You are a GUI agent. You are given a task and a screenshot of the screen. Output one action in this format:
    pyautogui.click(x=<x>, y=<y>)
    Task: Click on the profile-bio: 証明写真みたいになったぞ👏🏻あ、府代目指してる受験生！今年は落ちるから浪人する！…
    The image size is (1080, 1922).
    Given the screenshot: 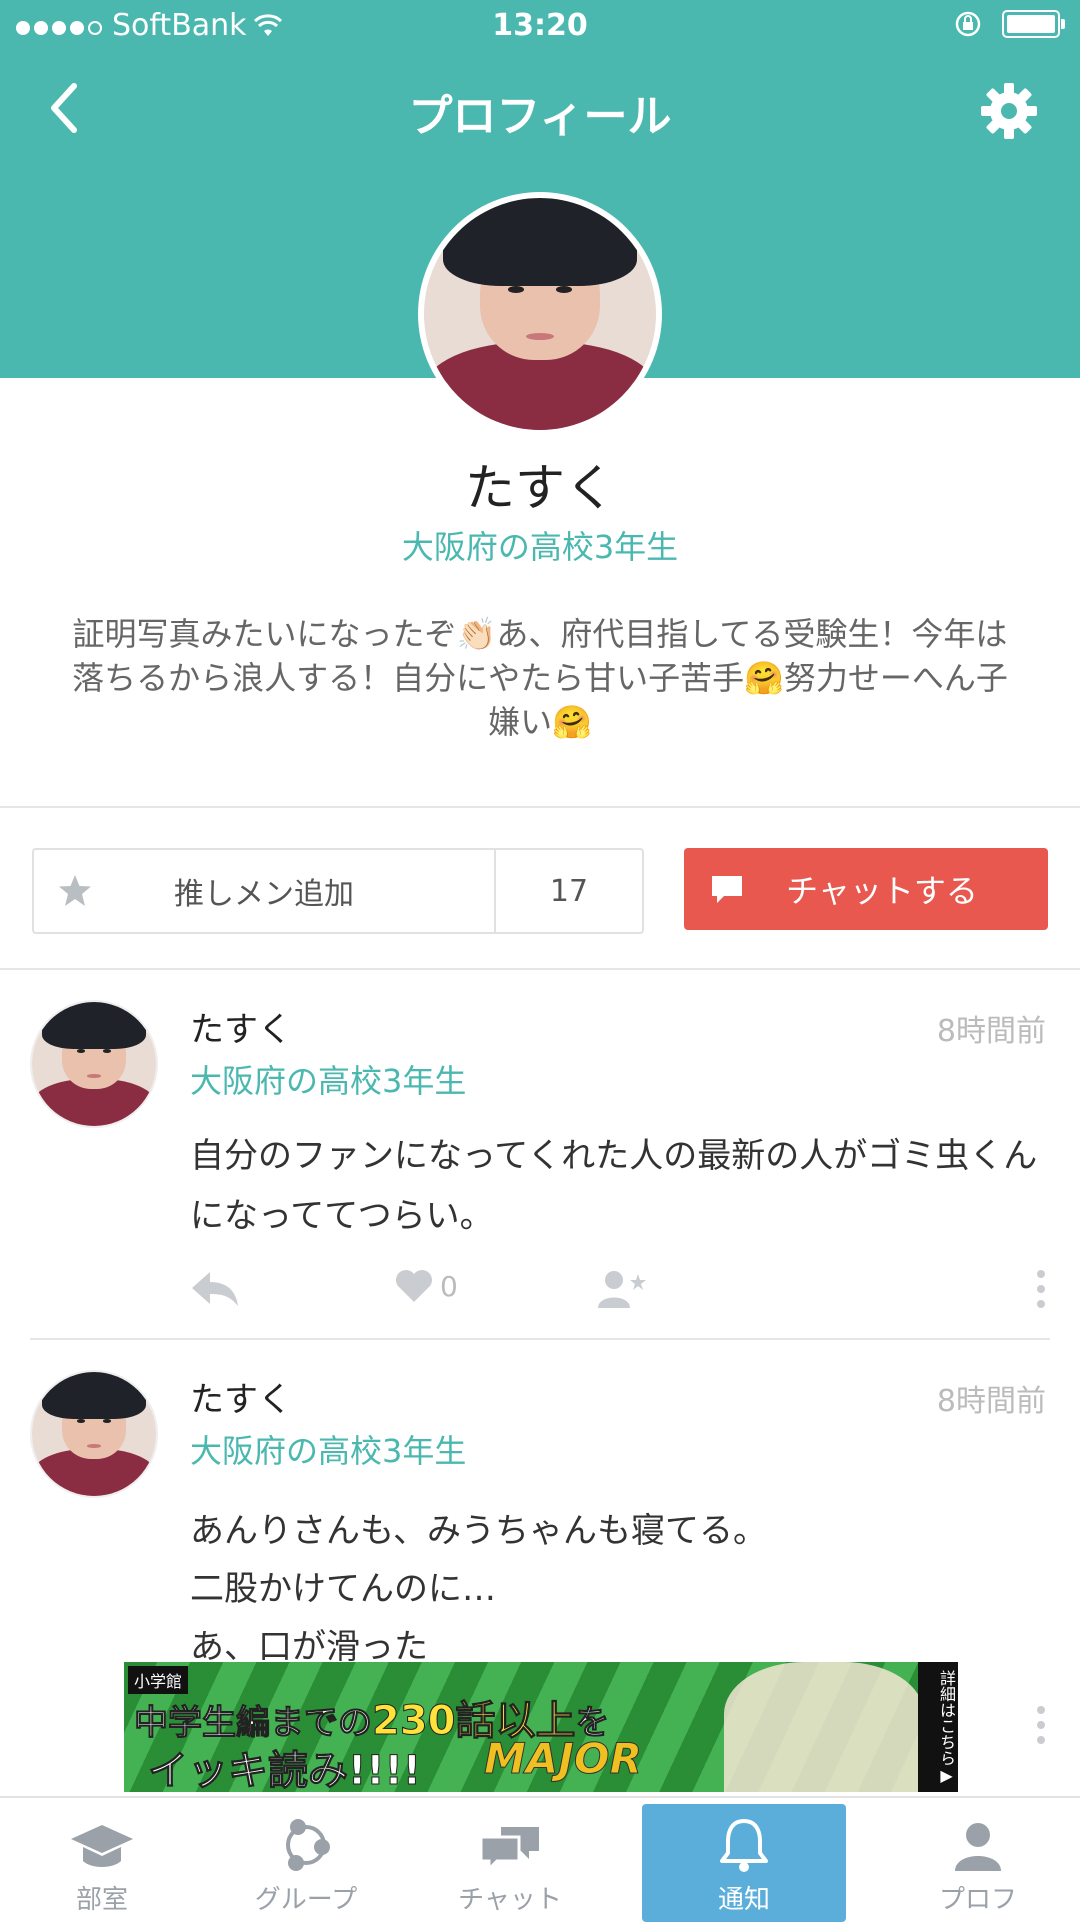 What is the action you would take?
    pyautogui.click(x=540, y=678)
    